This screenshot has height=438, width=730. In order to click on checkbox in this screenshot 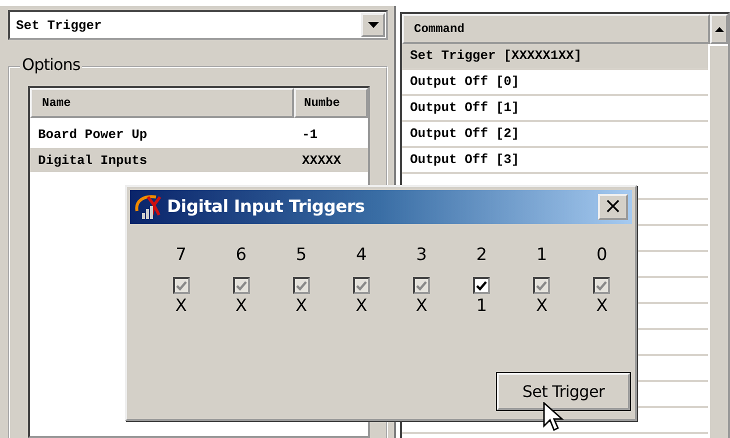, I will do `click(481, 285)`.